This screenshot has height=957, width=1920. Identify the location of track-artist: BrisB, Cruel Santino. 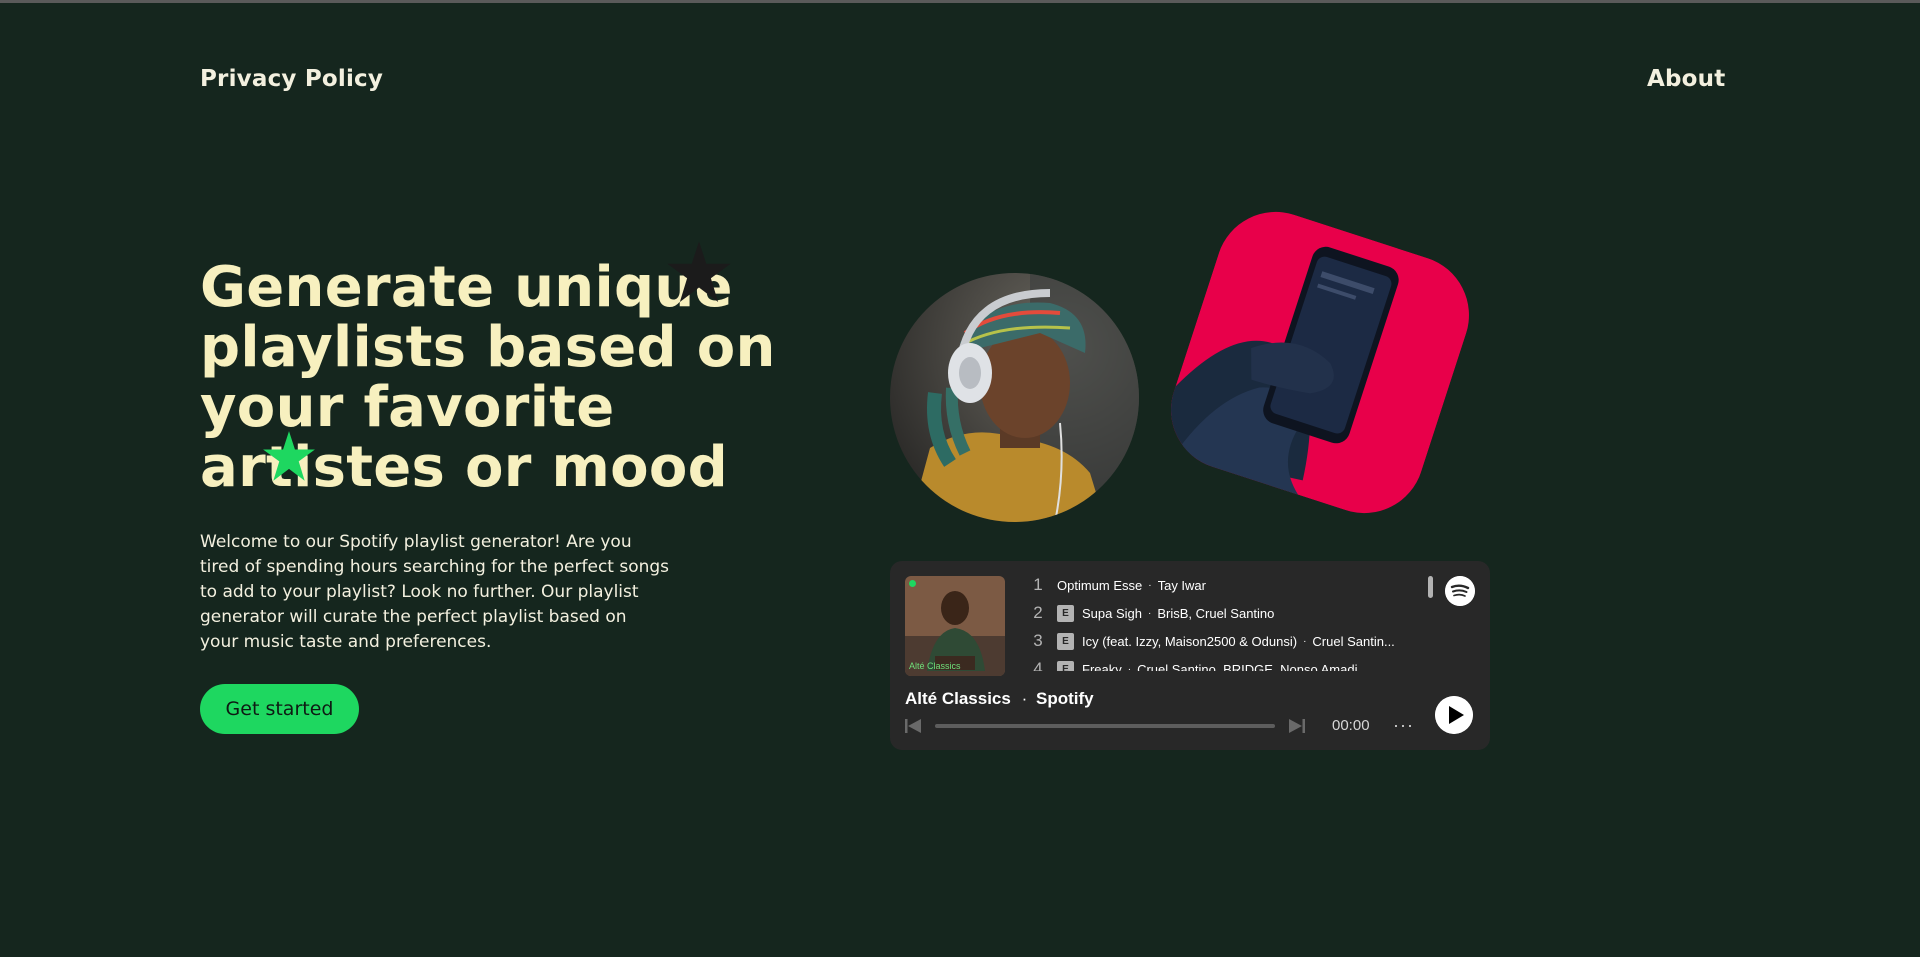
(1216, 613).